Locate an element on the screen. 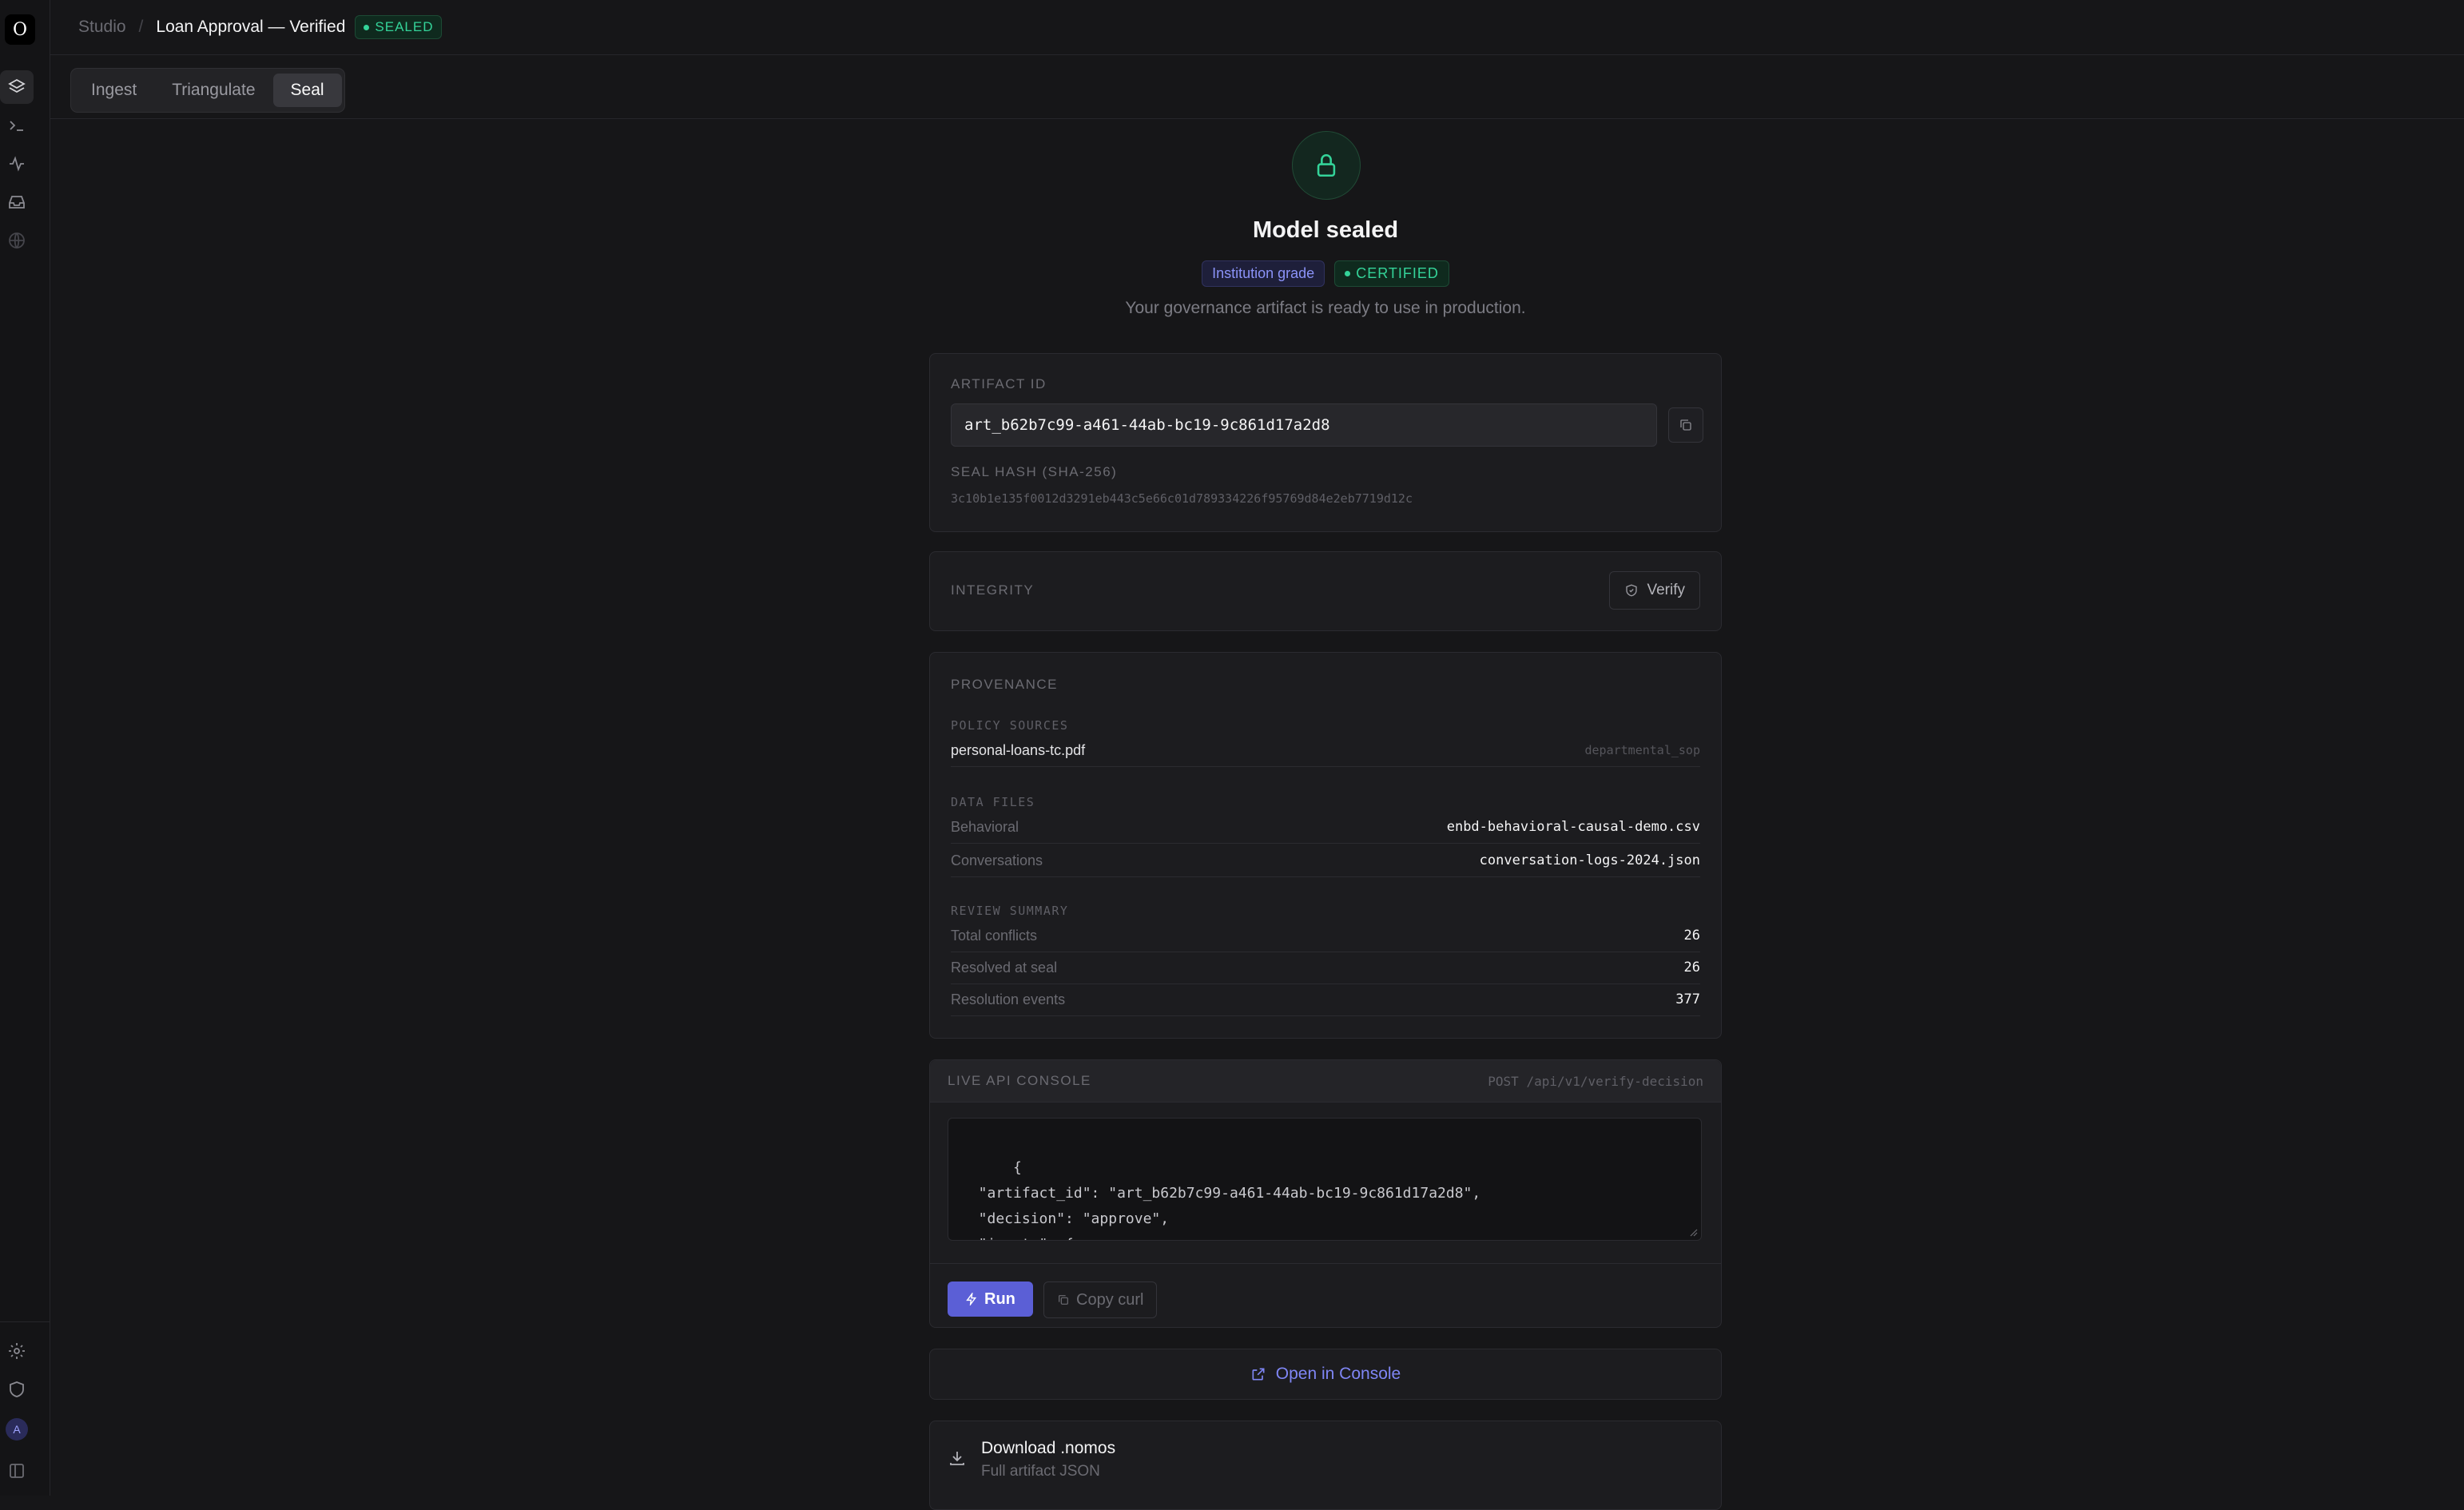 Image resolution: width=2464 pixels, height=1510 pixels. artifact-id-label: ARTIFACT ID is located at coordinates (999, 383).